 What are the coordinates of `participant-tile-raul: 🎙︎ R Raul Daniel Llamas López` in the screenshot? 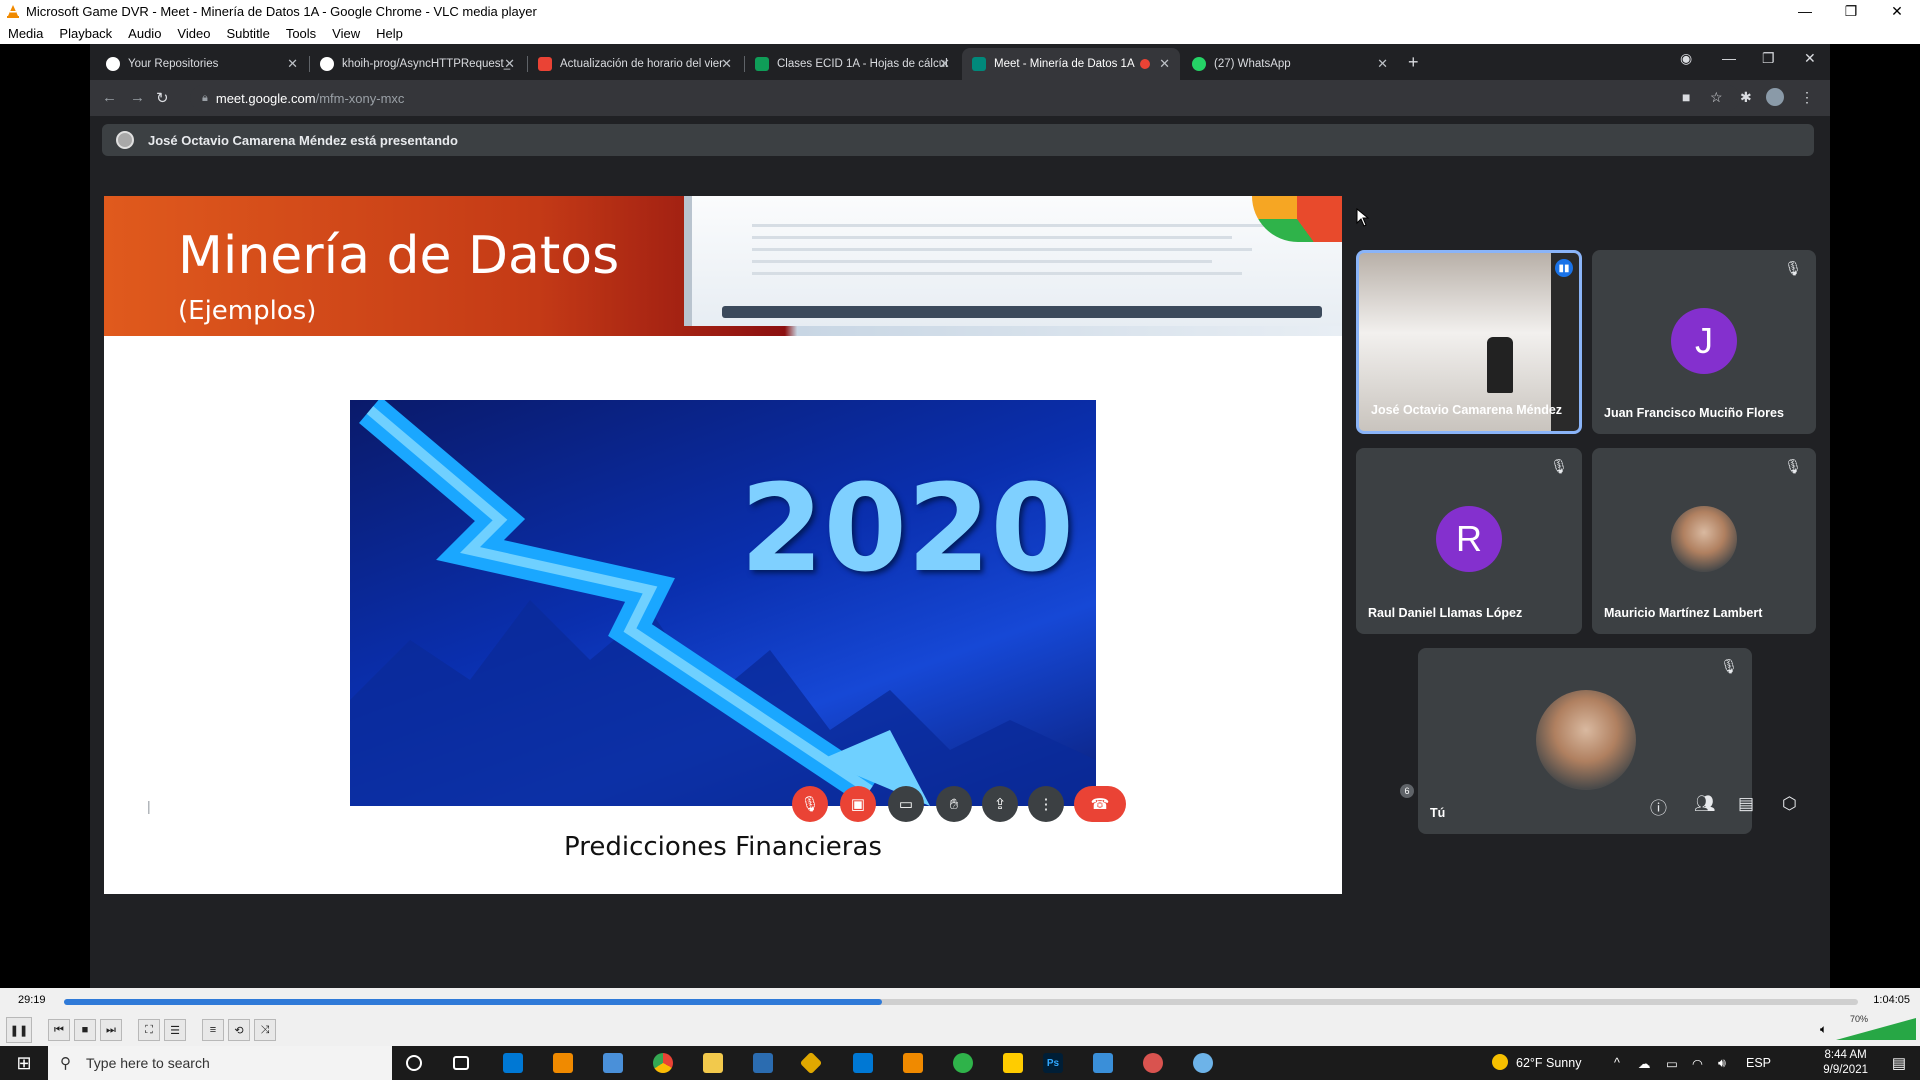 It's located at (1469, 541).